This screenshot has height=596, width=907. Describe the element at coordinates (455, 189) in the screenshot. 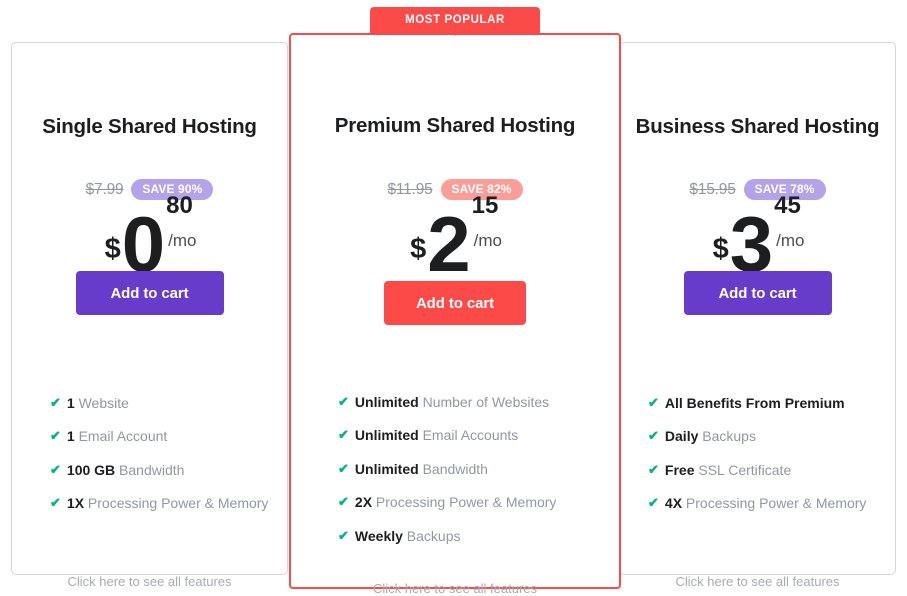

I see `old-price-row: $11.95 SAVE 82%` at that location.